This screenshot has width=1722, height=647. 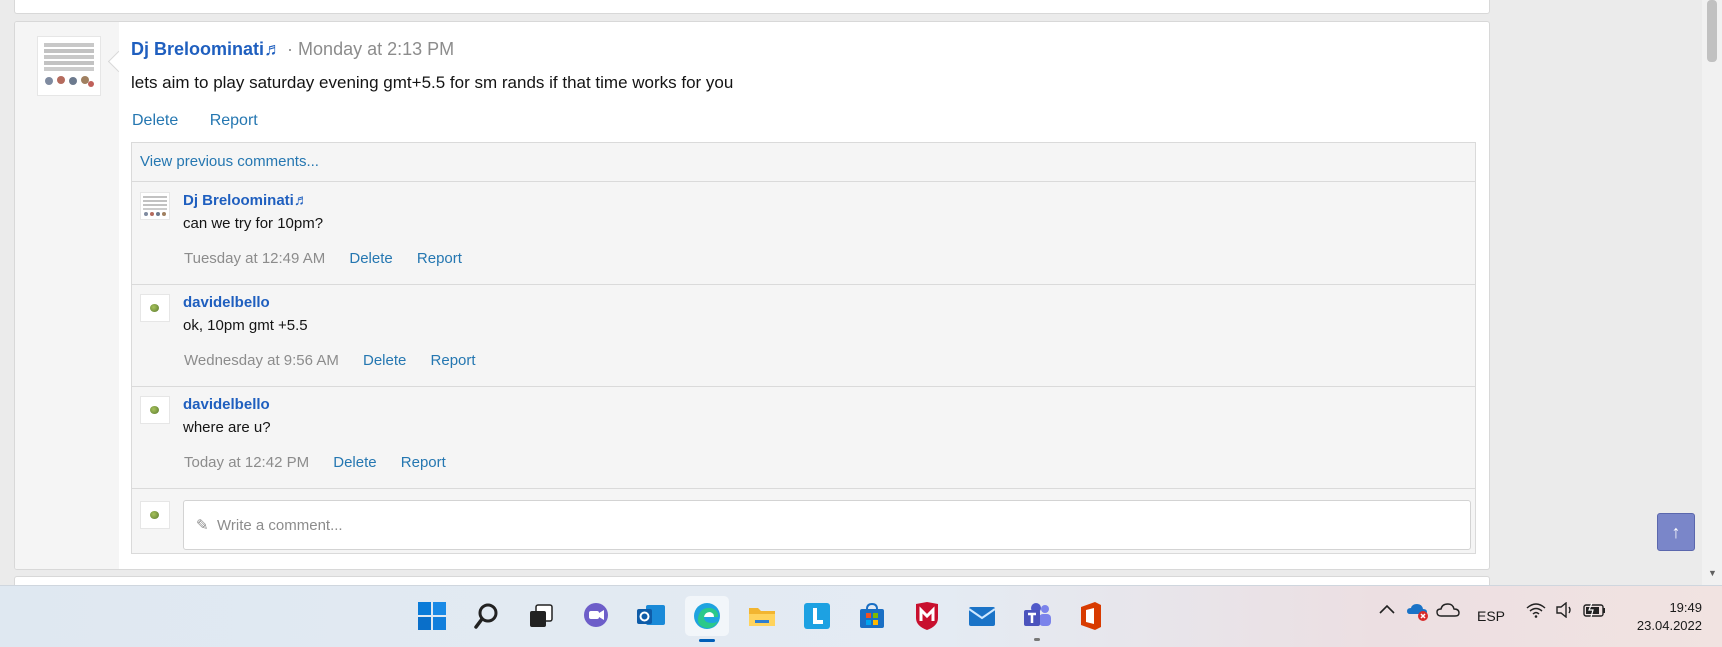 What do you see at coordinates (246, 462) in the screenshot?
I see `comment-timestamp: Today at 12:42 PM` at bounding box center [246, 462].